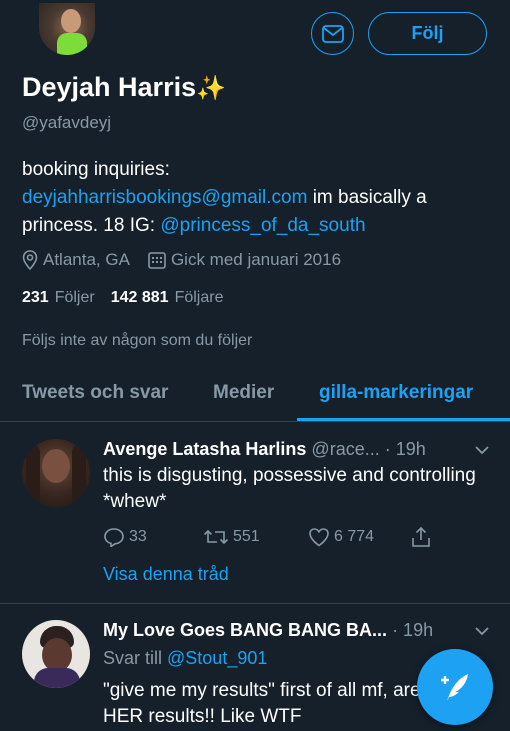 The image size is (510, 731). I want to click on location: Atlanta, GA, so click(76, 260).